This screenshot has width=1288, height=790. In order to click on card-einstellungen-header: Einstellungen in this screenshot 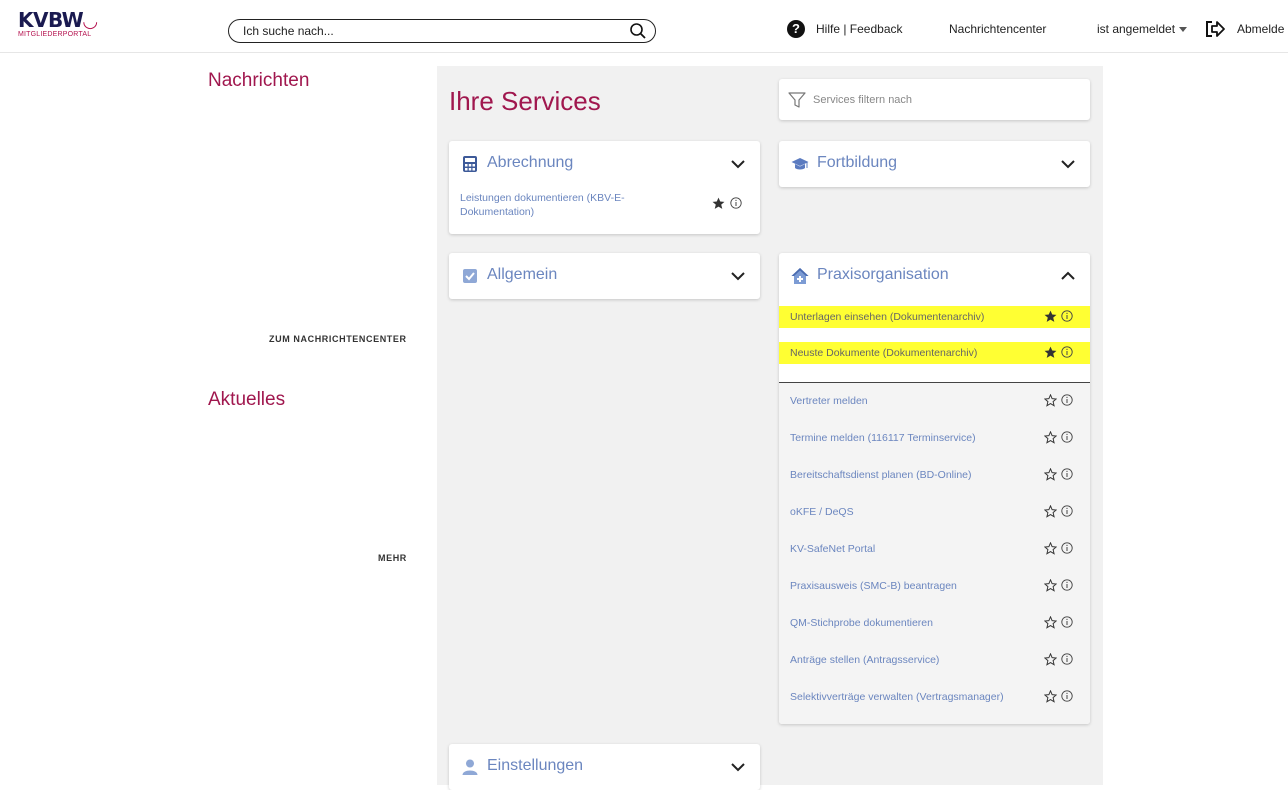, I will do `click(604, 767)`.